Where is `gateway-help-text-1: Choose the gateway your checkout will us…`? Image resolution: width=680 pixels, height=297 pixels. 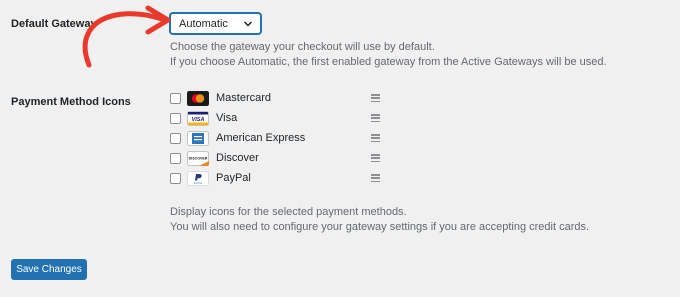
gateway-help-text-1: Choose the gateway your checkout will us… is located at coordinates (302, 47).